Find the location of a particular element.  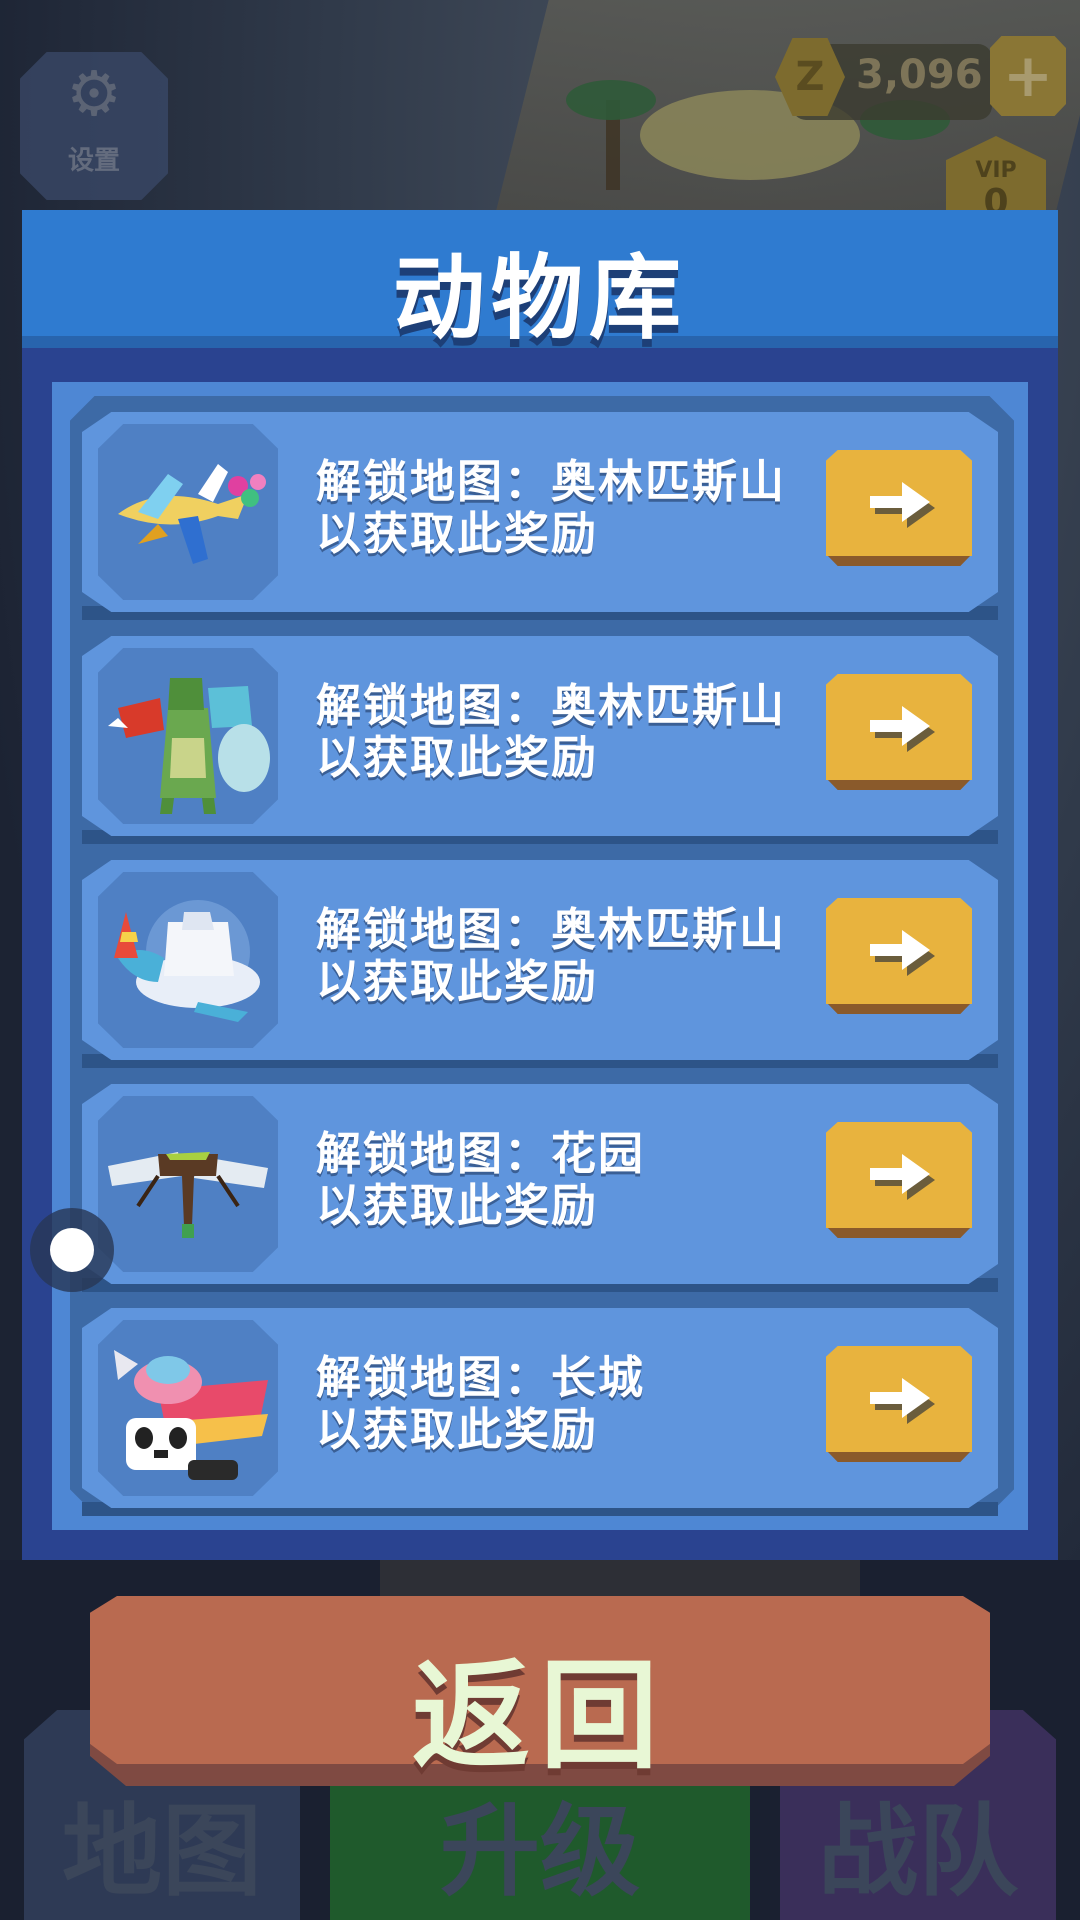

map-button-label: 地图 is located at coordinates (162, 1851).